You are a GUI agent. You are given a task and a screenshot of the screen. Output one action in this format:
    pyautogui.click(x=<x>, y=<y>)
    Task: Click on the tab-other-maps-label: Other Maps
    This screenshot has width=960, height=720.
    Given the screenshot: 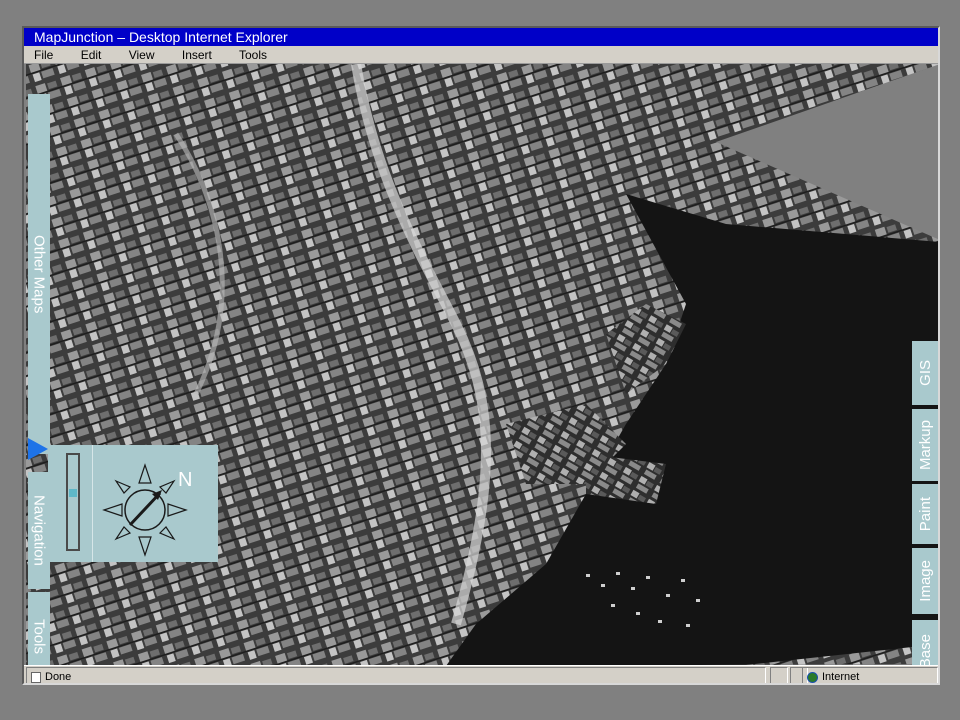 What is the action you would take?
    pyautogui.click(x=39, y=274)
    